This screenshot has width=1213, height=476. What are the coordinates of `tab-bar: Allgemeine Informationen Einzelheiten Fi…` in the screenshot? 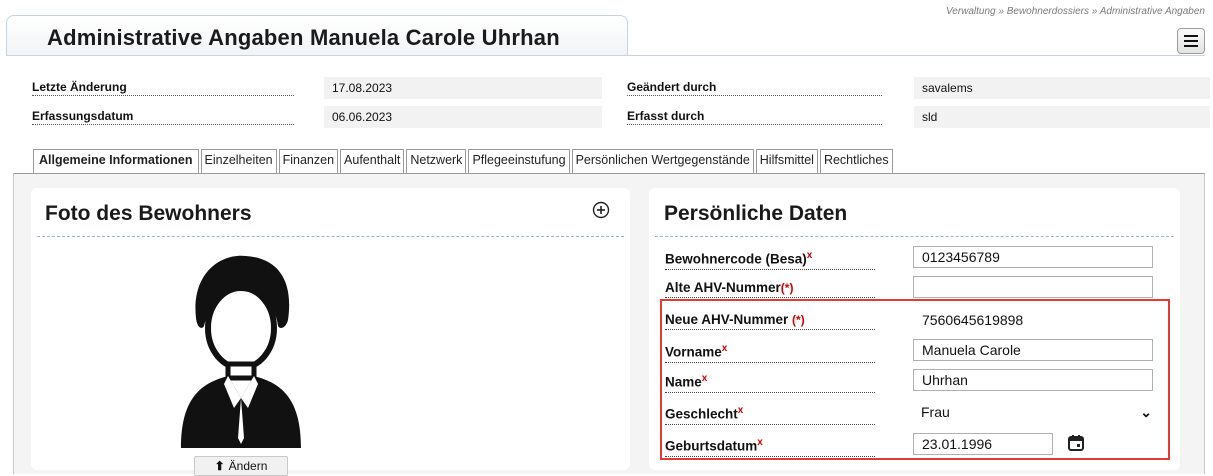 It's located at (463, 161).